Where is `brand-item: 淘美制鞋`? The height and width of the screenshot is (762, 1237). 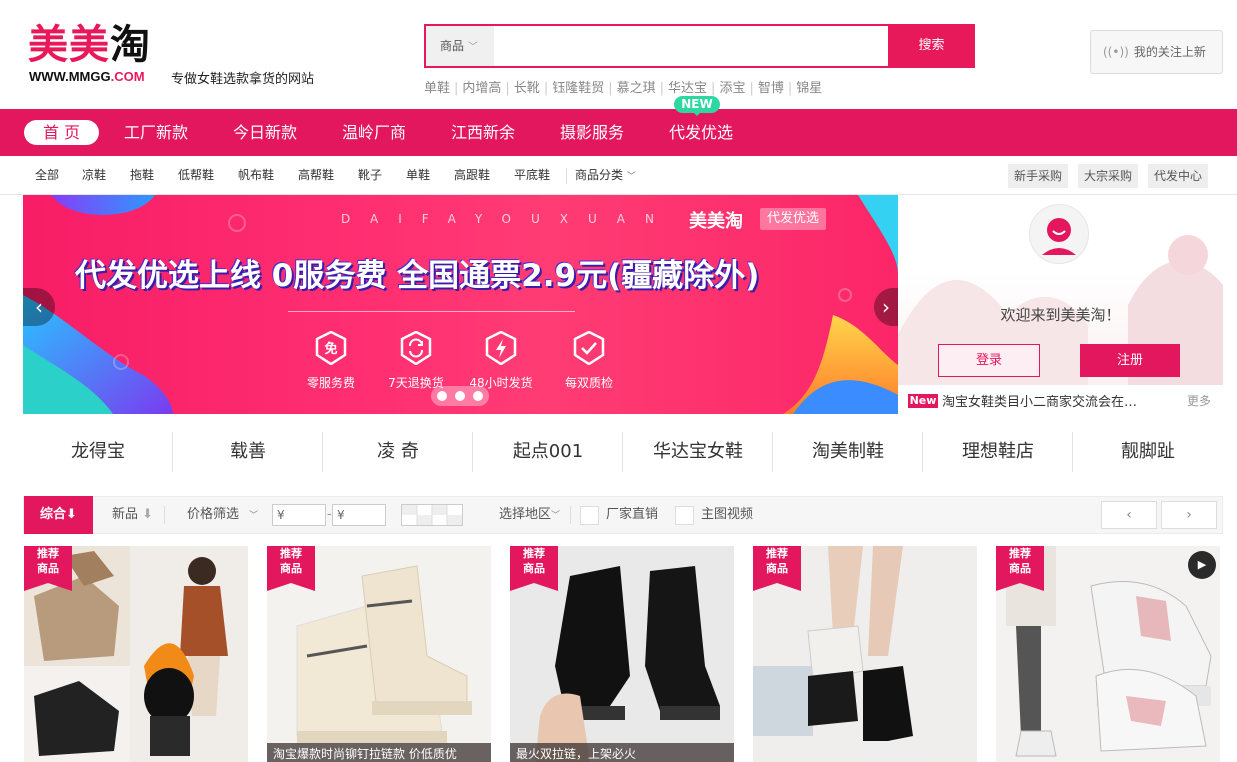
brand-item: 淘美制鞋 is located at coordinates (848, 452).